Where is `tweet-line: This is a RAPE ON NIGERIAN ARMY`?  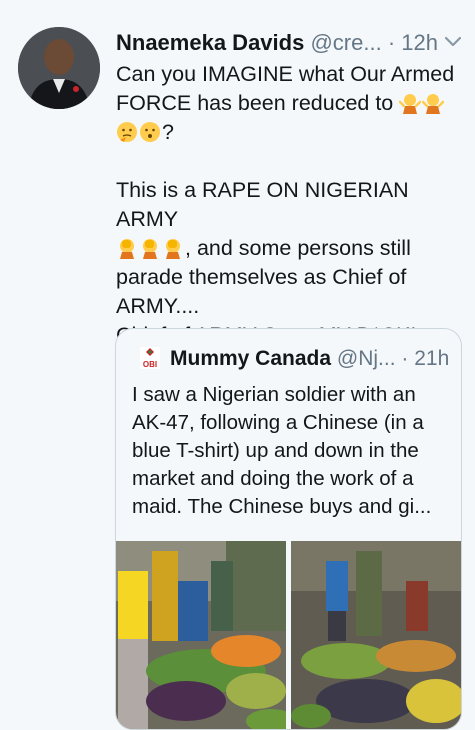 tweet-line: This is a RAPE ON NIGERIAN ARMY is located at coordinates (262, 204).